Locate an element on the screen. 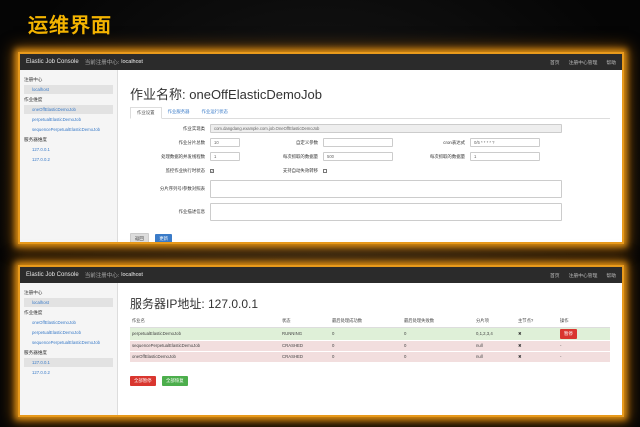 The height and width of the screenshot is (427, 640). slide-title: 运维界面 is located at coordinates (70, 25).